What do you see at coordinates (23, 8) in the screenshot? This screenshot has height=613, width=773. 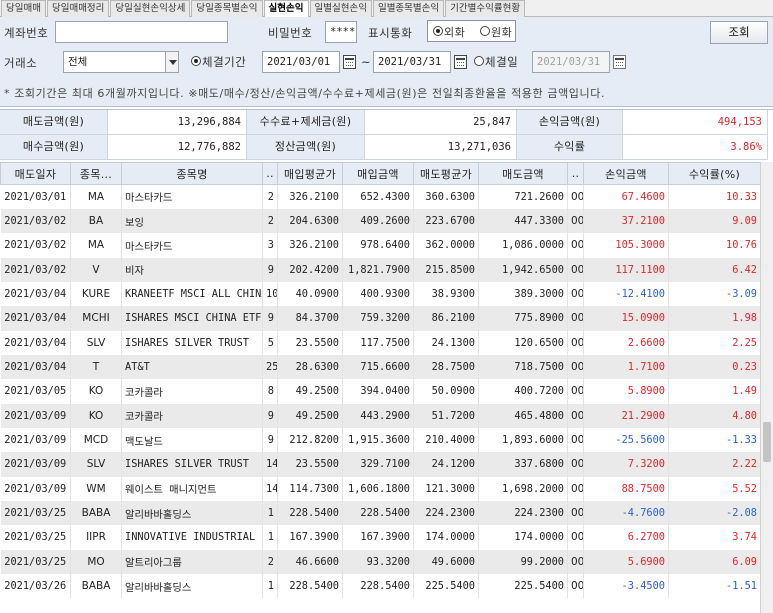 I see `tab-0: 당일매매` at bounding box center [23, 8].